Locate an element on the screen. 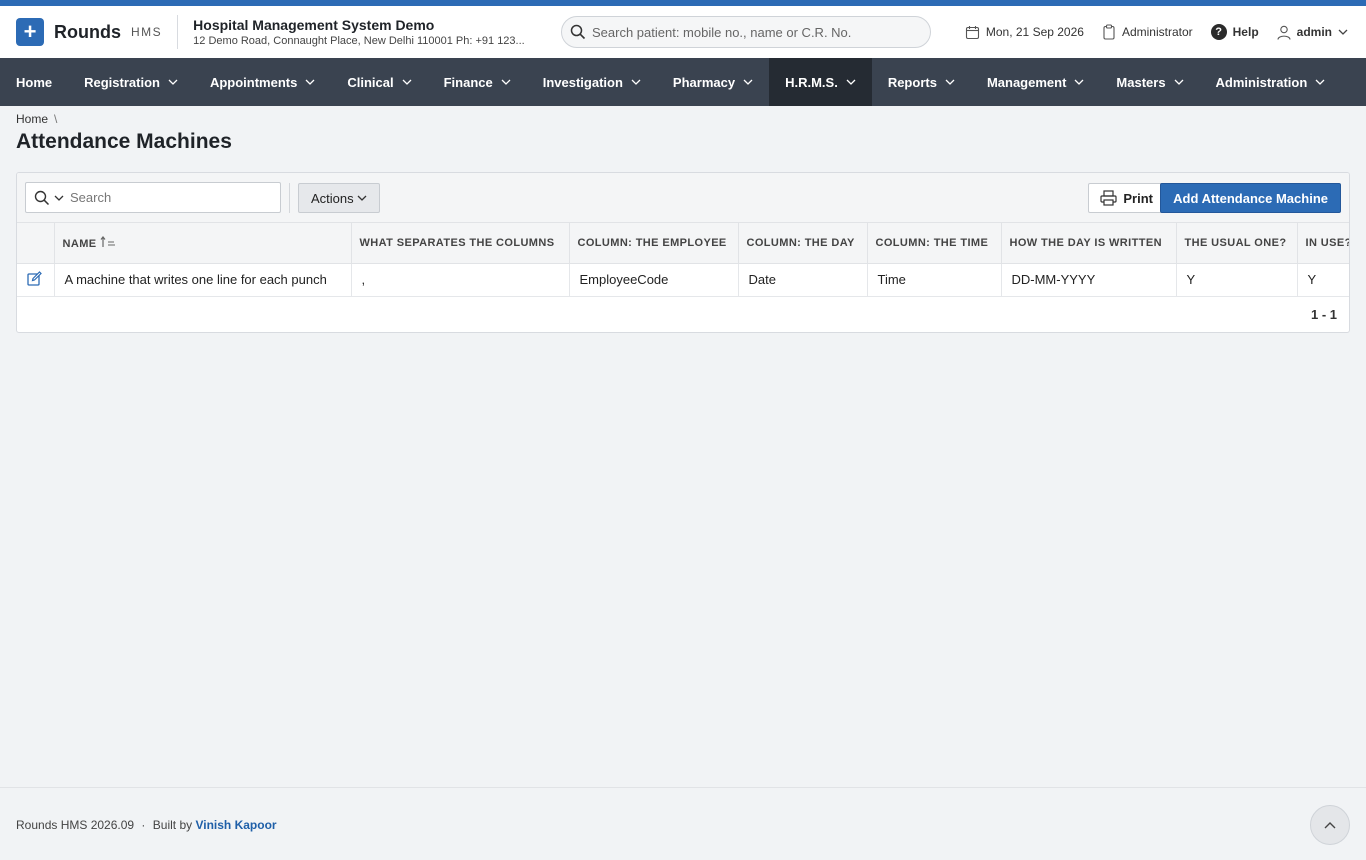 The width and height of the screenshot is (1366, 860). nav-item-administration: Administration is located at coordinates (1271, 82).